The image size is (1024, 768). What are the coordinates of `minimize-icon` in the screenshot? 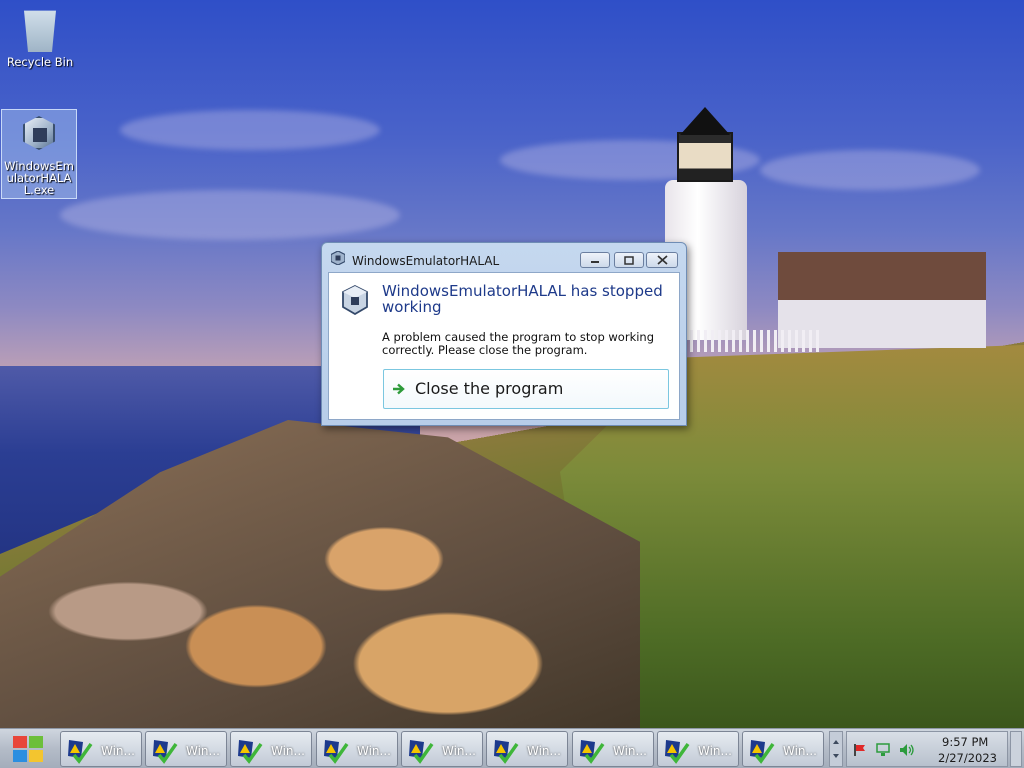 It's located at (595, 262).